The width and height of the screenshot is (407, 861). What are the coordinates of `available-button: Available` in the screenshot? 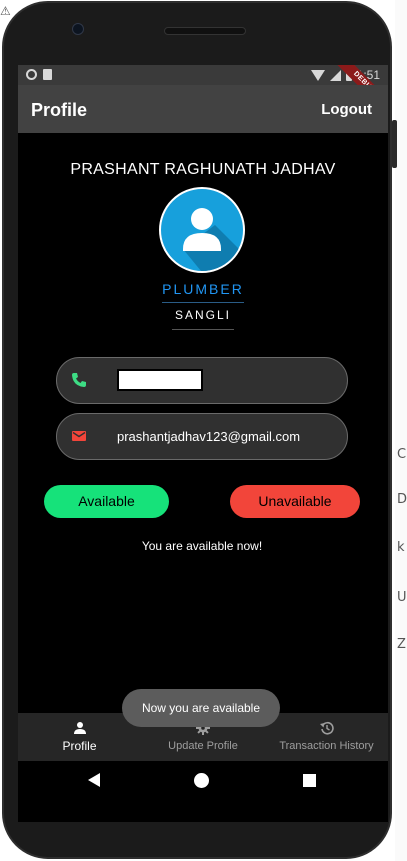 It's located at (106, 501).